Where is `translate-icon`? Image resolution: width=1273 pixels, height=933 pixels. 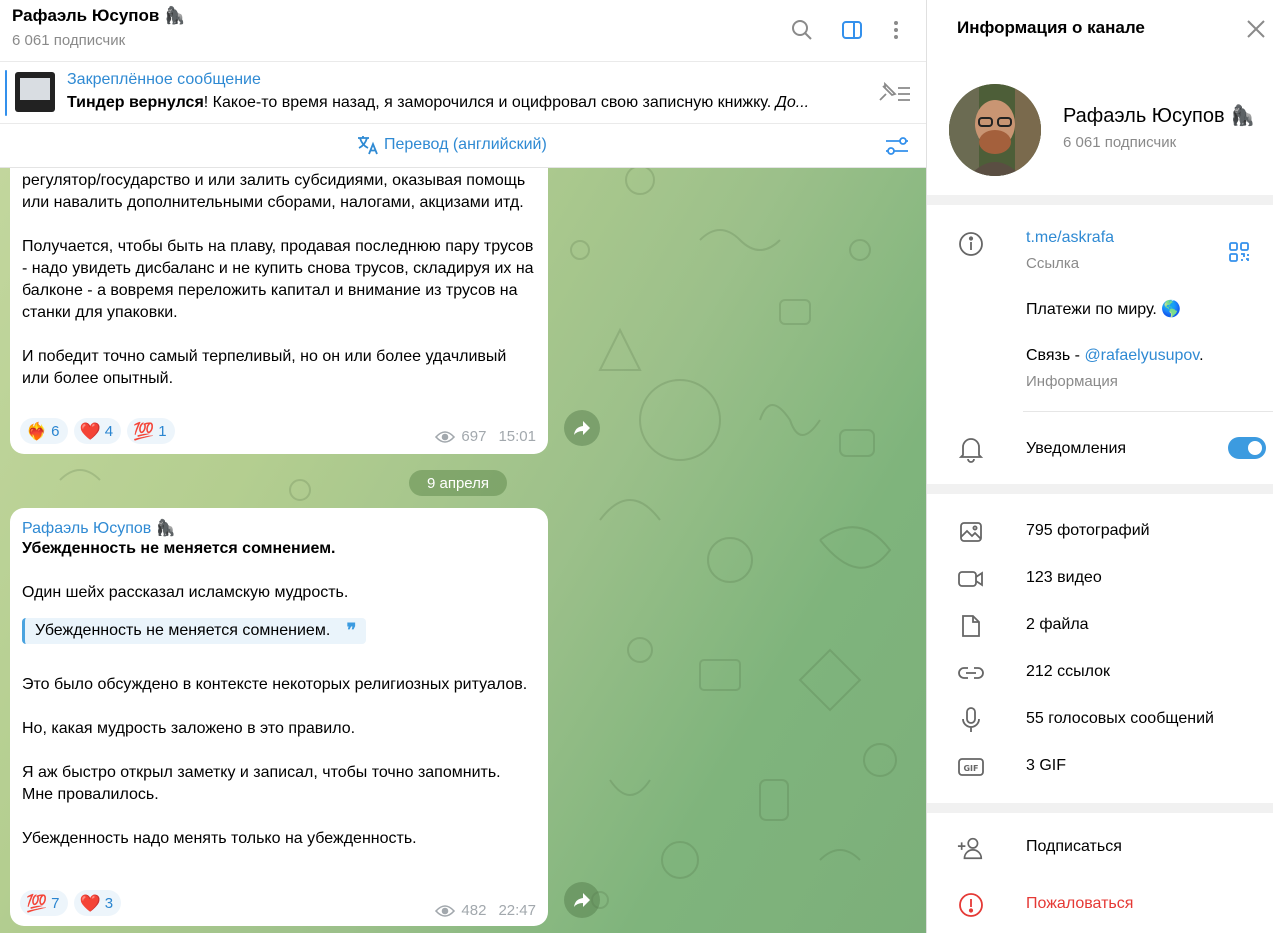
translate-icon is located at coordinates (368, 145).